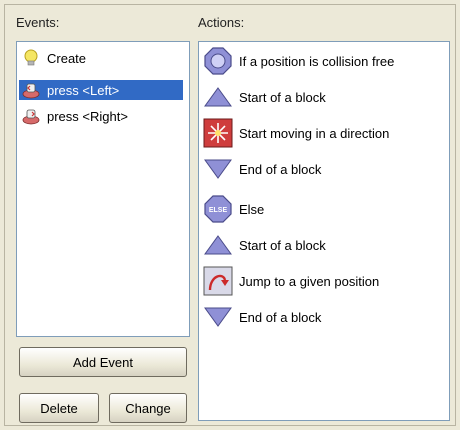  I want to click on action-item: Jump to a given position, so click(328, 281).